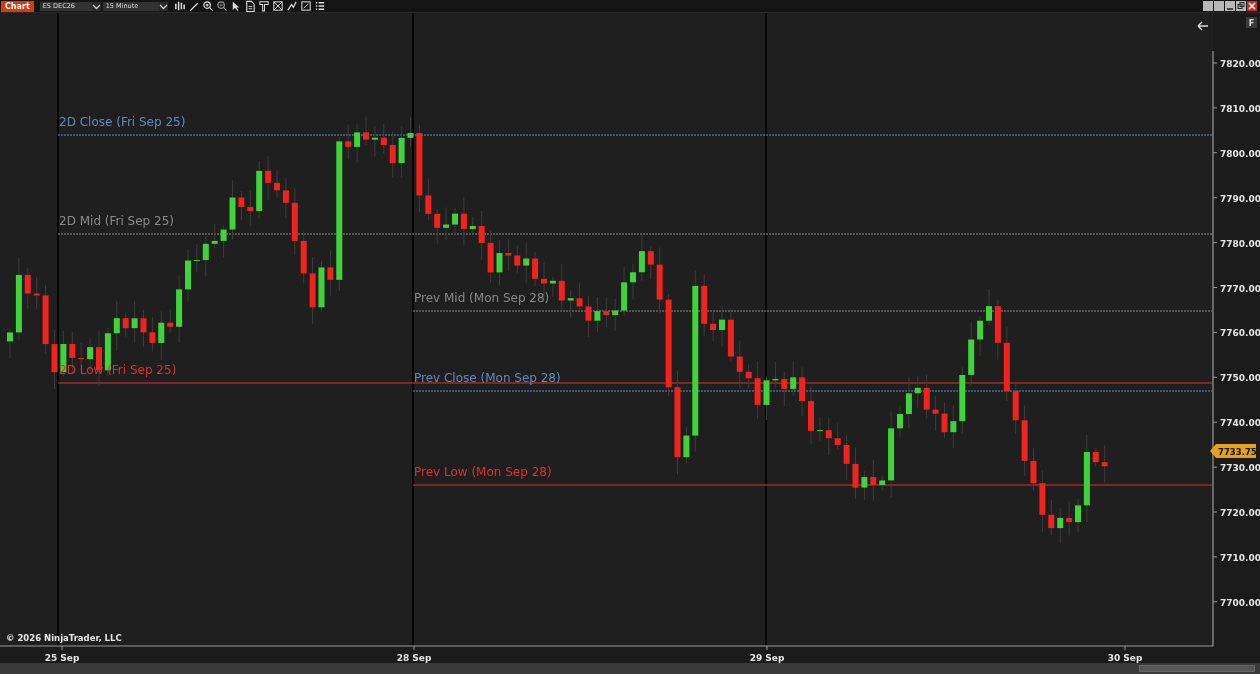 The width and height of the screenshot is (1260, 674). Describe the element at coordinates (1240, 513) in the screenshot. I see `price-label: 7720.00` at that location.